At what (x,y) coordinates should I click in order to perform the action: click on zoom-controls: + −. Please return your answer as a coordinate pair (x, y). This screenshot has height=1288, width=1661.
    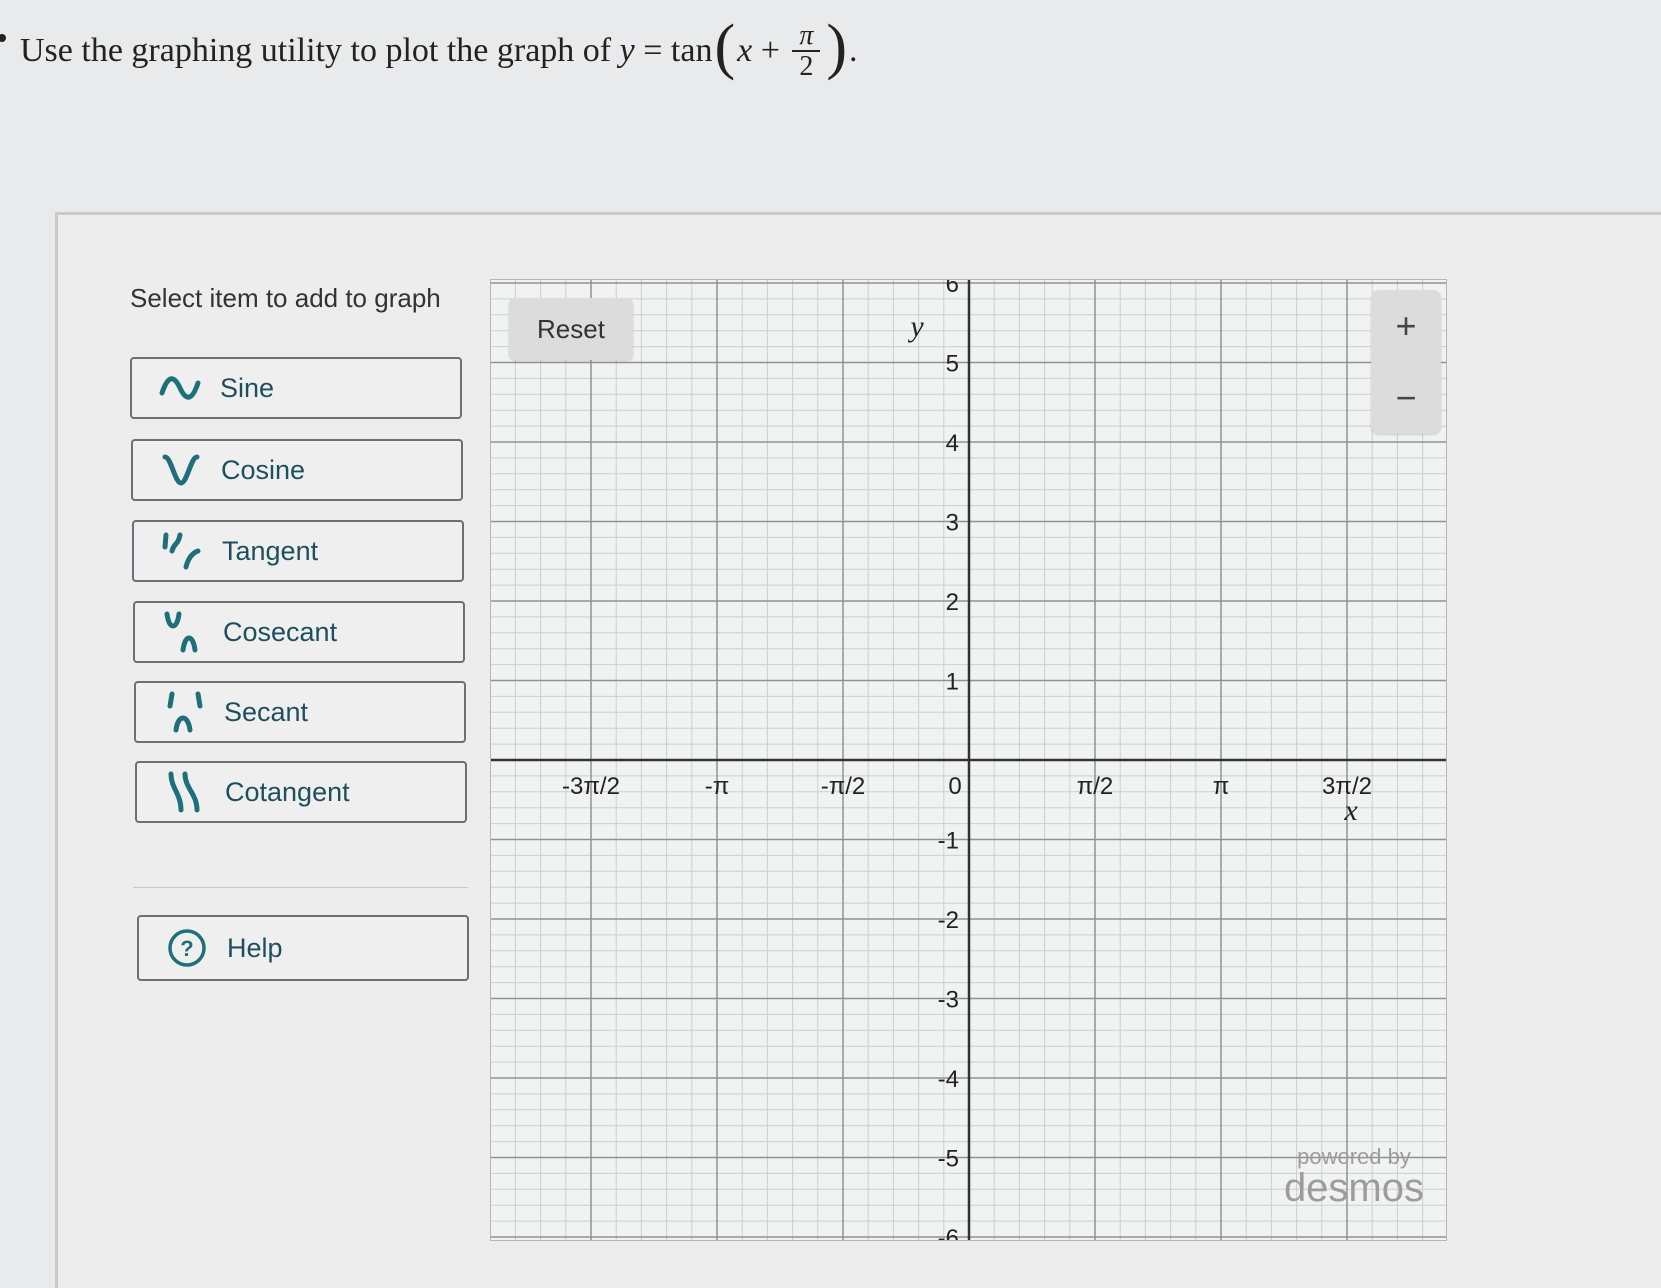
    Looking at the image, I should click on (1406, 362).